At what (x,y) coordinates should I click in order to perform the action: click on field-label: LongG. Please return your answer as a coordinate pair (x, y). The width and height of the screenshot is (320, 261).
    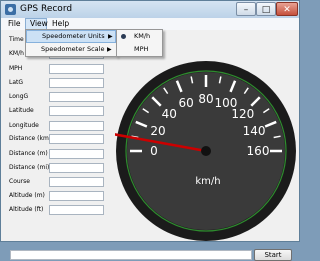
    Looking at the image, I should click on (19, 96).